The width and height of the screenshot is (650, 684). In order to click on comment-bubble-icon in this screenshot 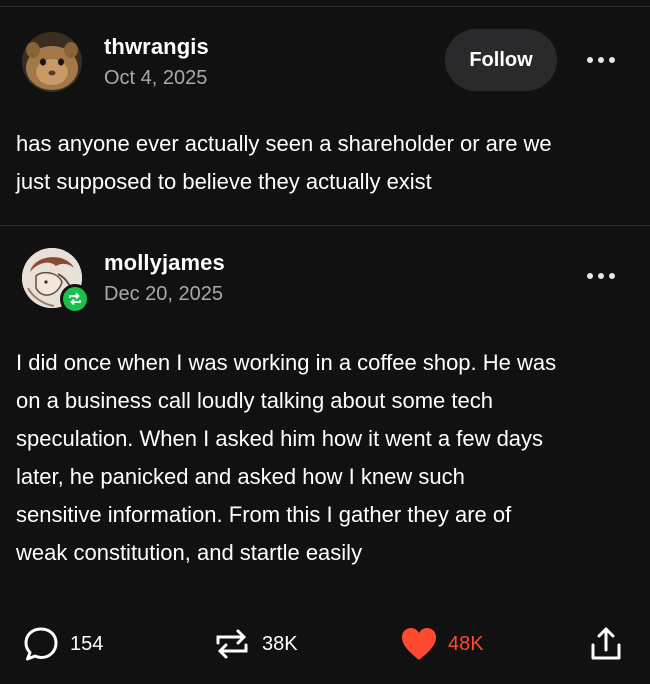, I will do `click(41, 644)`.